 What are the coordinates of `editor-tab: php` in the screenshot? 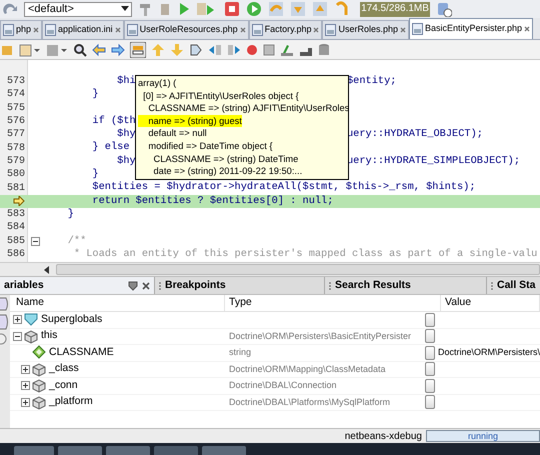 It's located at (21, 29).